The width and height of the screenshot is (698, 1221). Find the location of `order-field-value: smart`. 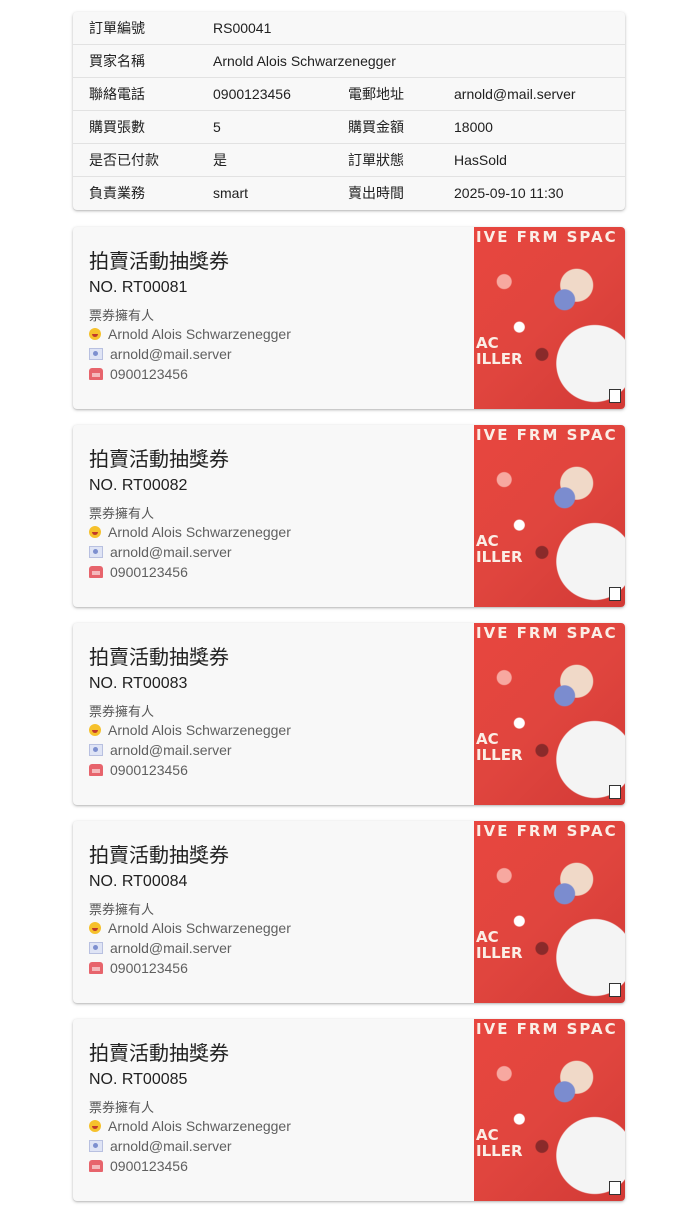

order-field-value: smart is located at coordinates (230, 193).